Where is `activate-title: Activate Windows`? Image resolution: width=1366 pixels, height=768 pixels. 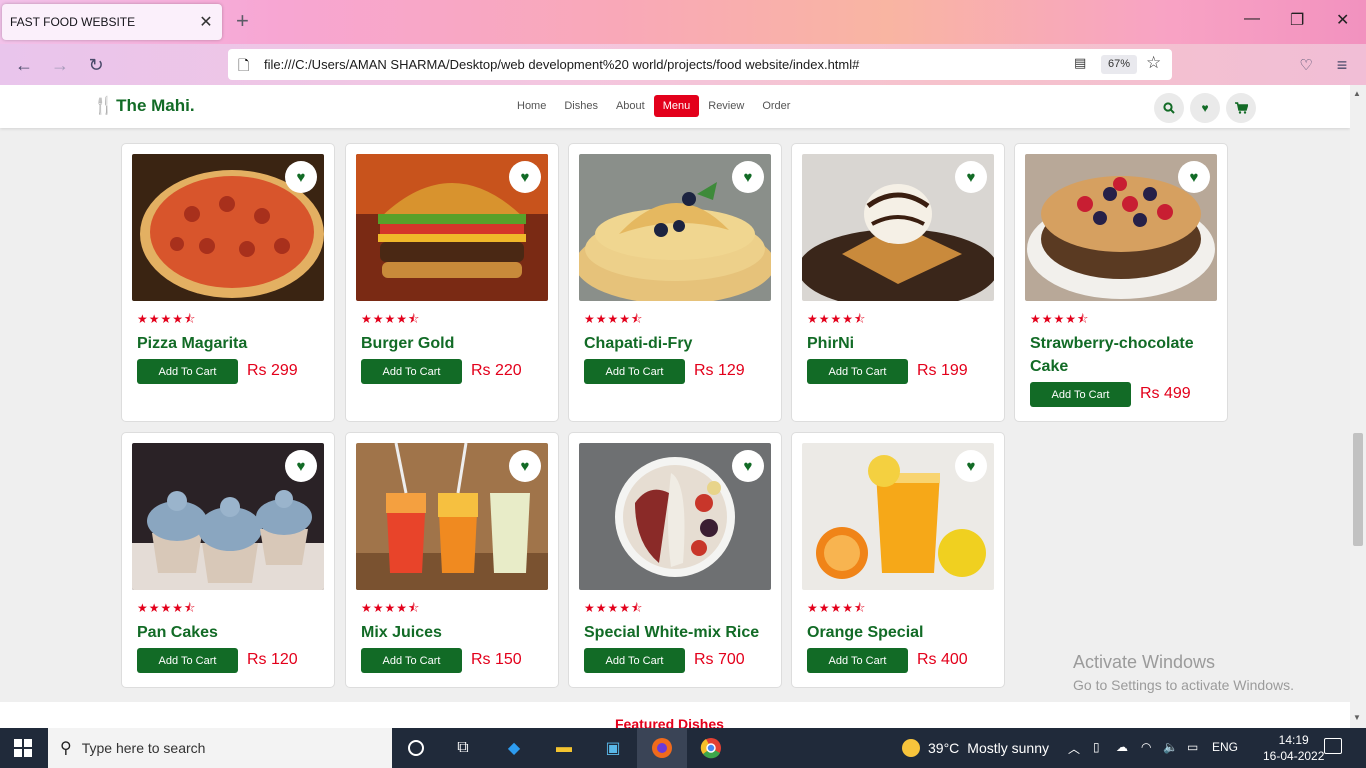 activate-title: Activate Windows is located at coordinates (1144, 662).